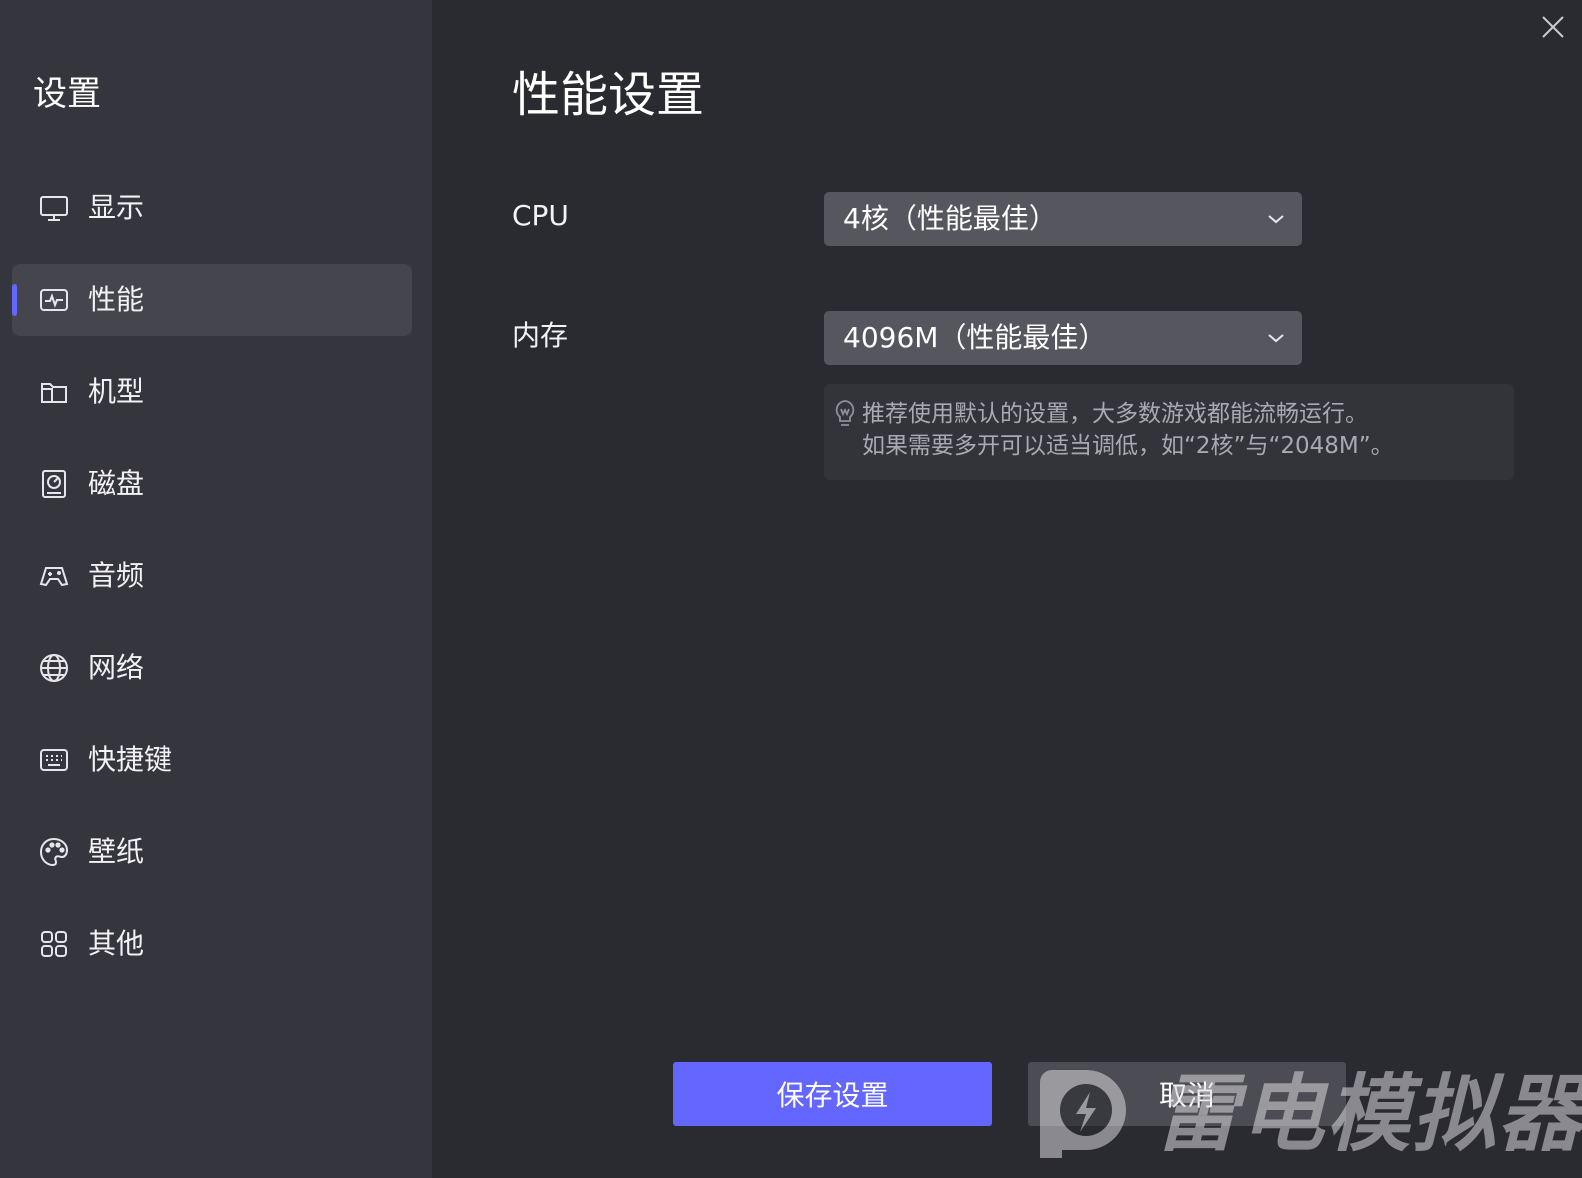 This screenshot has width=1582, height=1178. Describe the element at coordinates (67, 94) in the screenshot. I see `sidebar-title: 设置` at that location.